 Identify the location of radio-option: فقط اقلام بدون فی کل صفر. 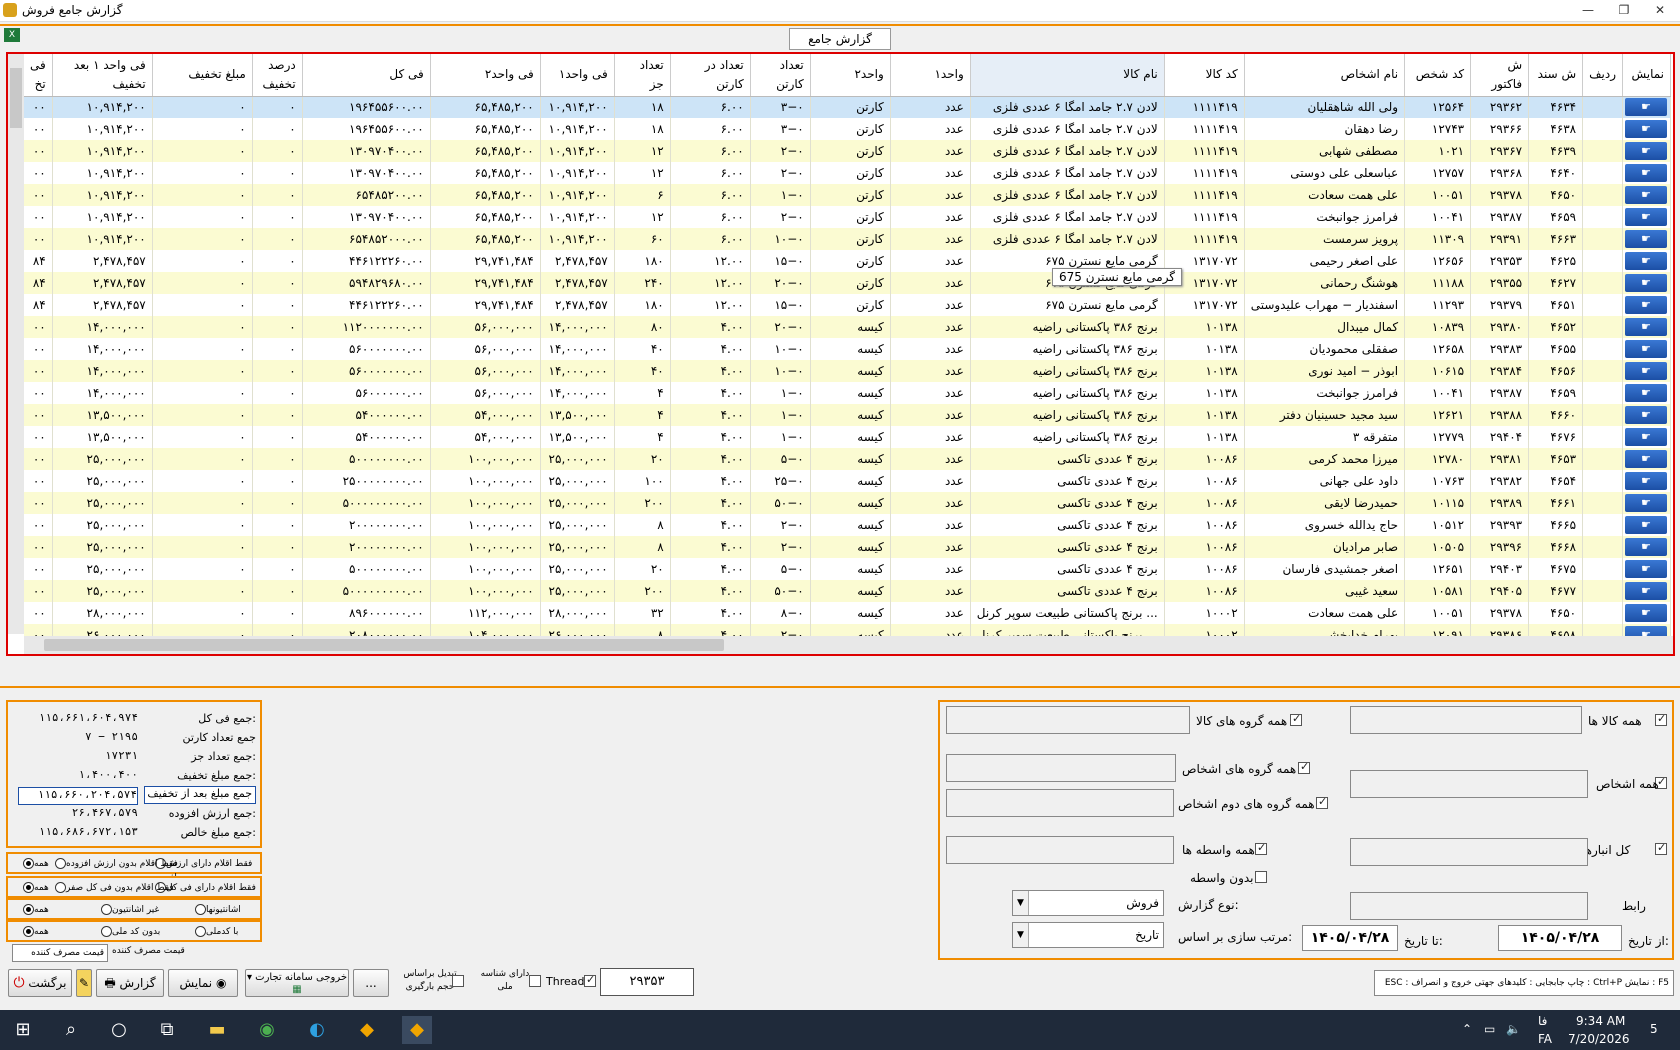
(113, 888).